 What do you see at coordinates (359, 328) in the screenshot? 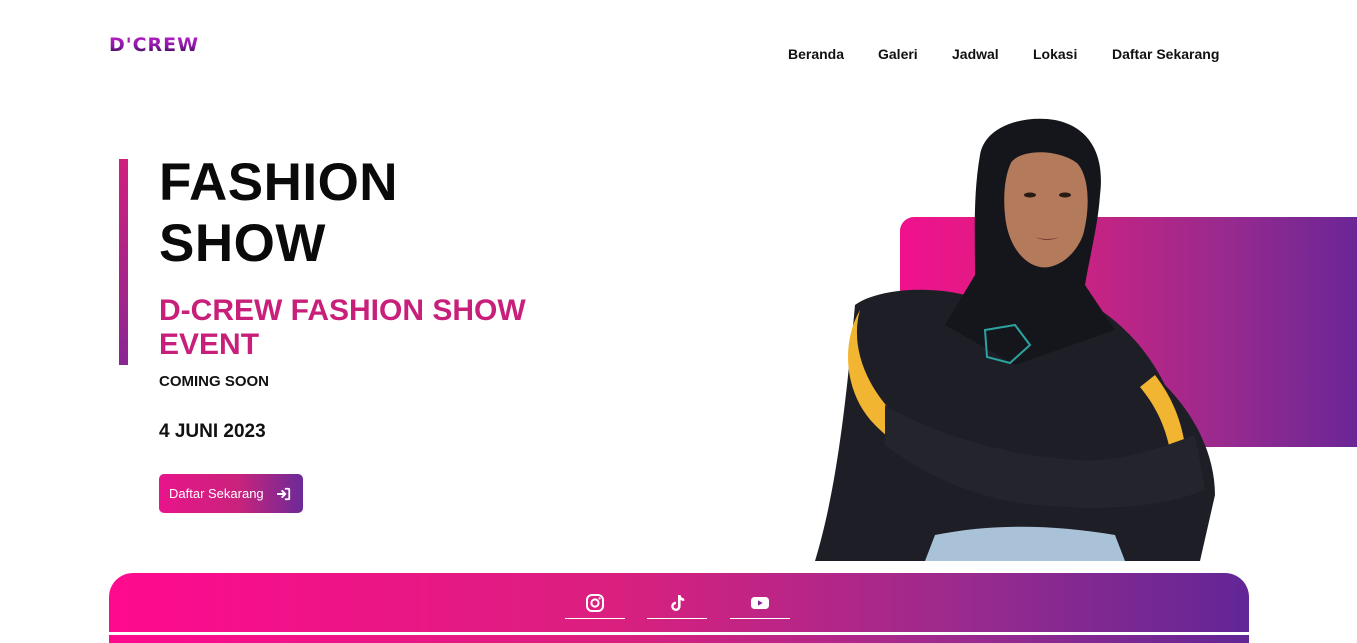
I see `hero-subtitle: D-CREW FASHION SHOW EVENT` at bounding box center [359, 328].